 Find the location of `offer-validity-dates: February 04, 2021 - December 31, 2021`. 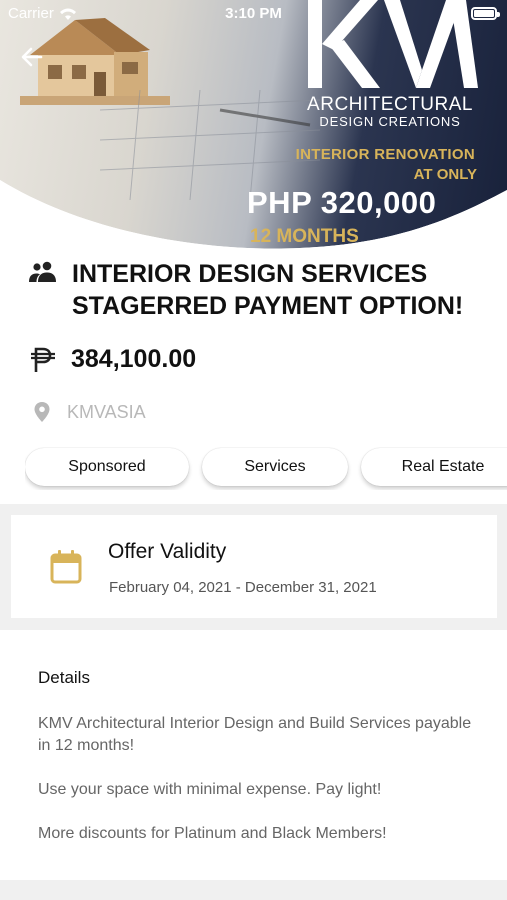

offer-validity-dates: February 04, 2021 - December 31, 2021 is located at coordinates (243, 587).